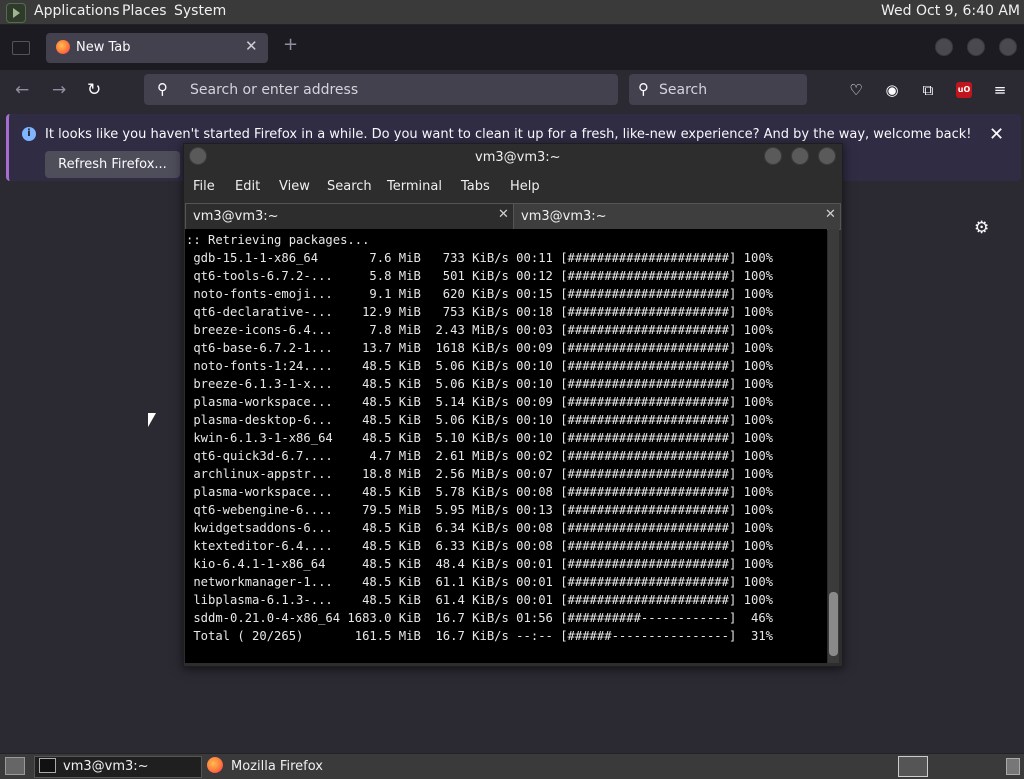  Describe the element at coordinates (47, 765) in the screenshot. I see `terminal-icon` at that location.